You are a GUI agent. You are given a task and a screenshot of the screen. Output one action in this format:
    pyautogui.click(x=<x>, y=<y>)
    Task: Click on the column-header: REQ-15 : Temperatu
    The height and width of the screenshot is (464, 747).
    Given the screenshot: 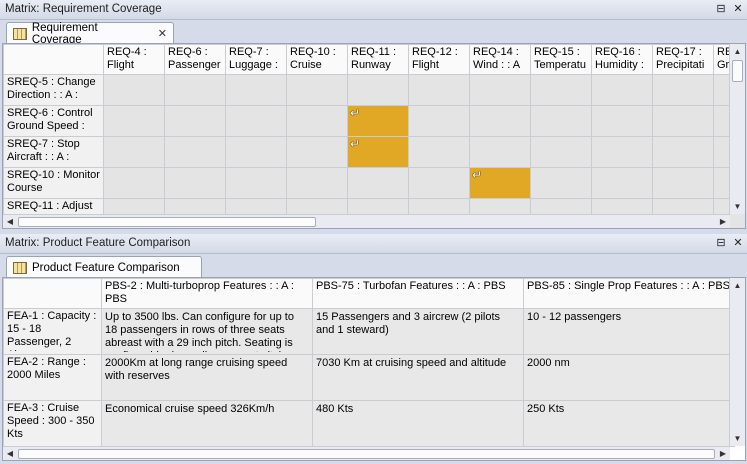 What is the action you would take?
    pyautogui.click(x=561, y=59)
    